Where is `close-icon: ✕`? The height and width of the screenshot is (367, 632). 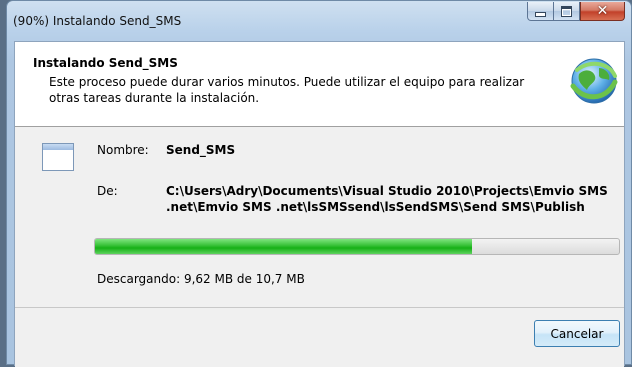 close-icon: ✕ is located at coordinates (602, 11).